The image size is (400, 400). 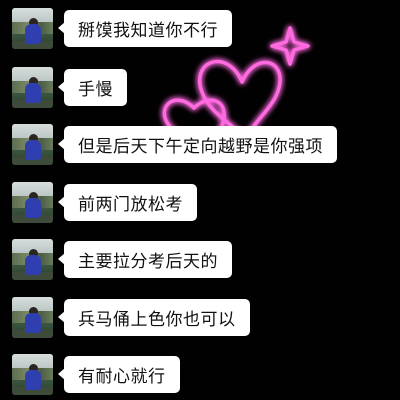 I want to click on message-row: 但是后天下午定向越野是你强项, so click(x=174, y=144).